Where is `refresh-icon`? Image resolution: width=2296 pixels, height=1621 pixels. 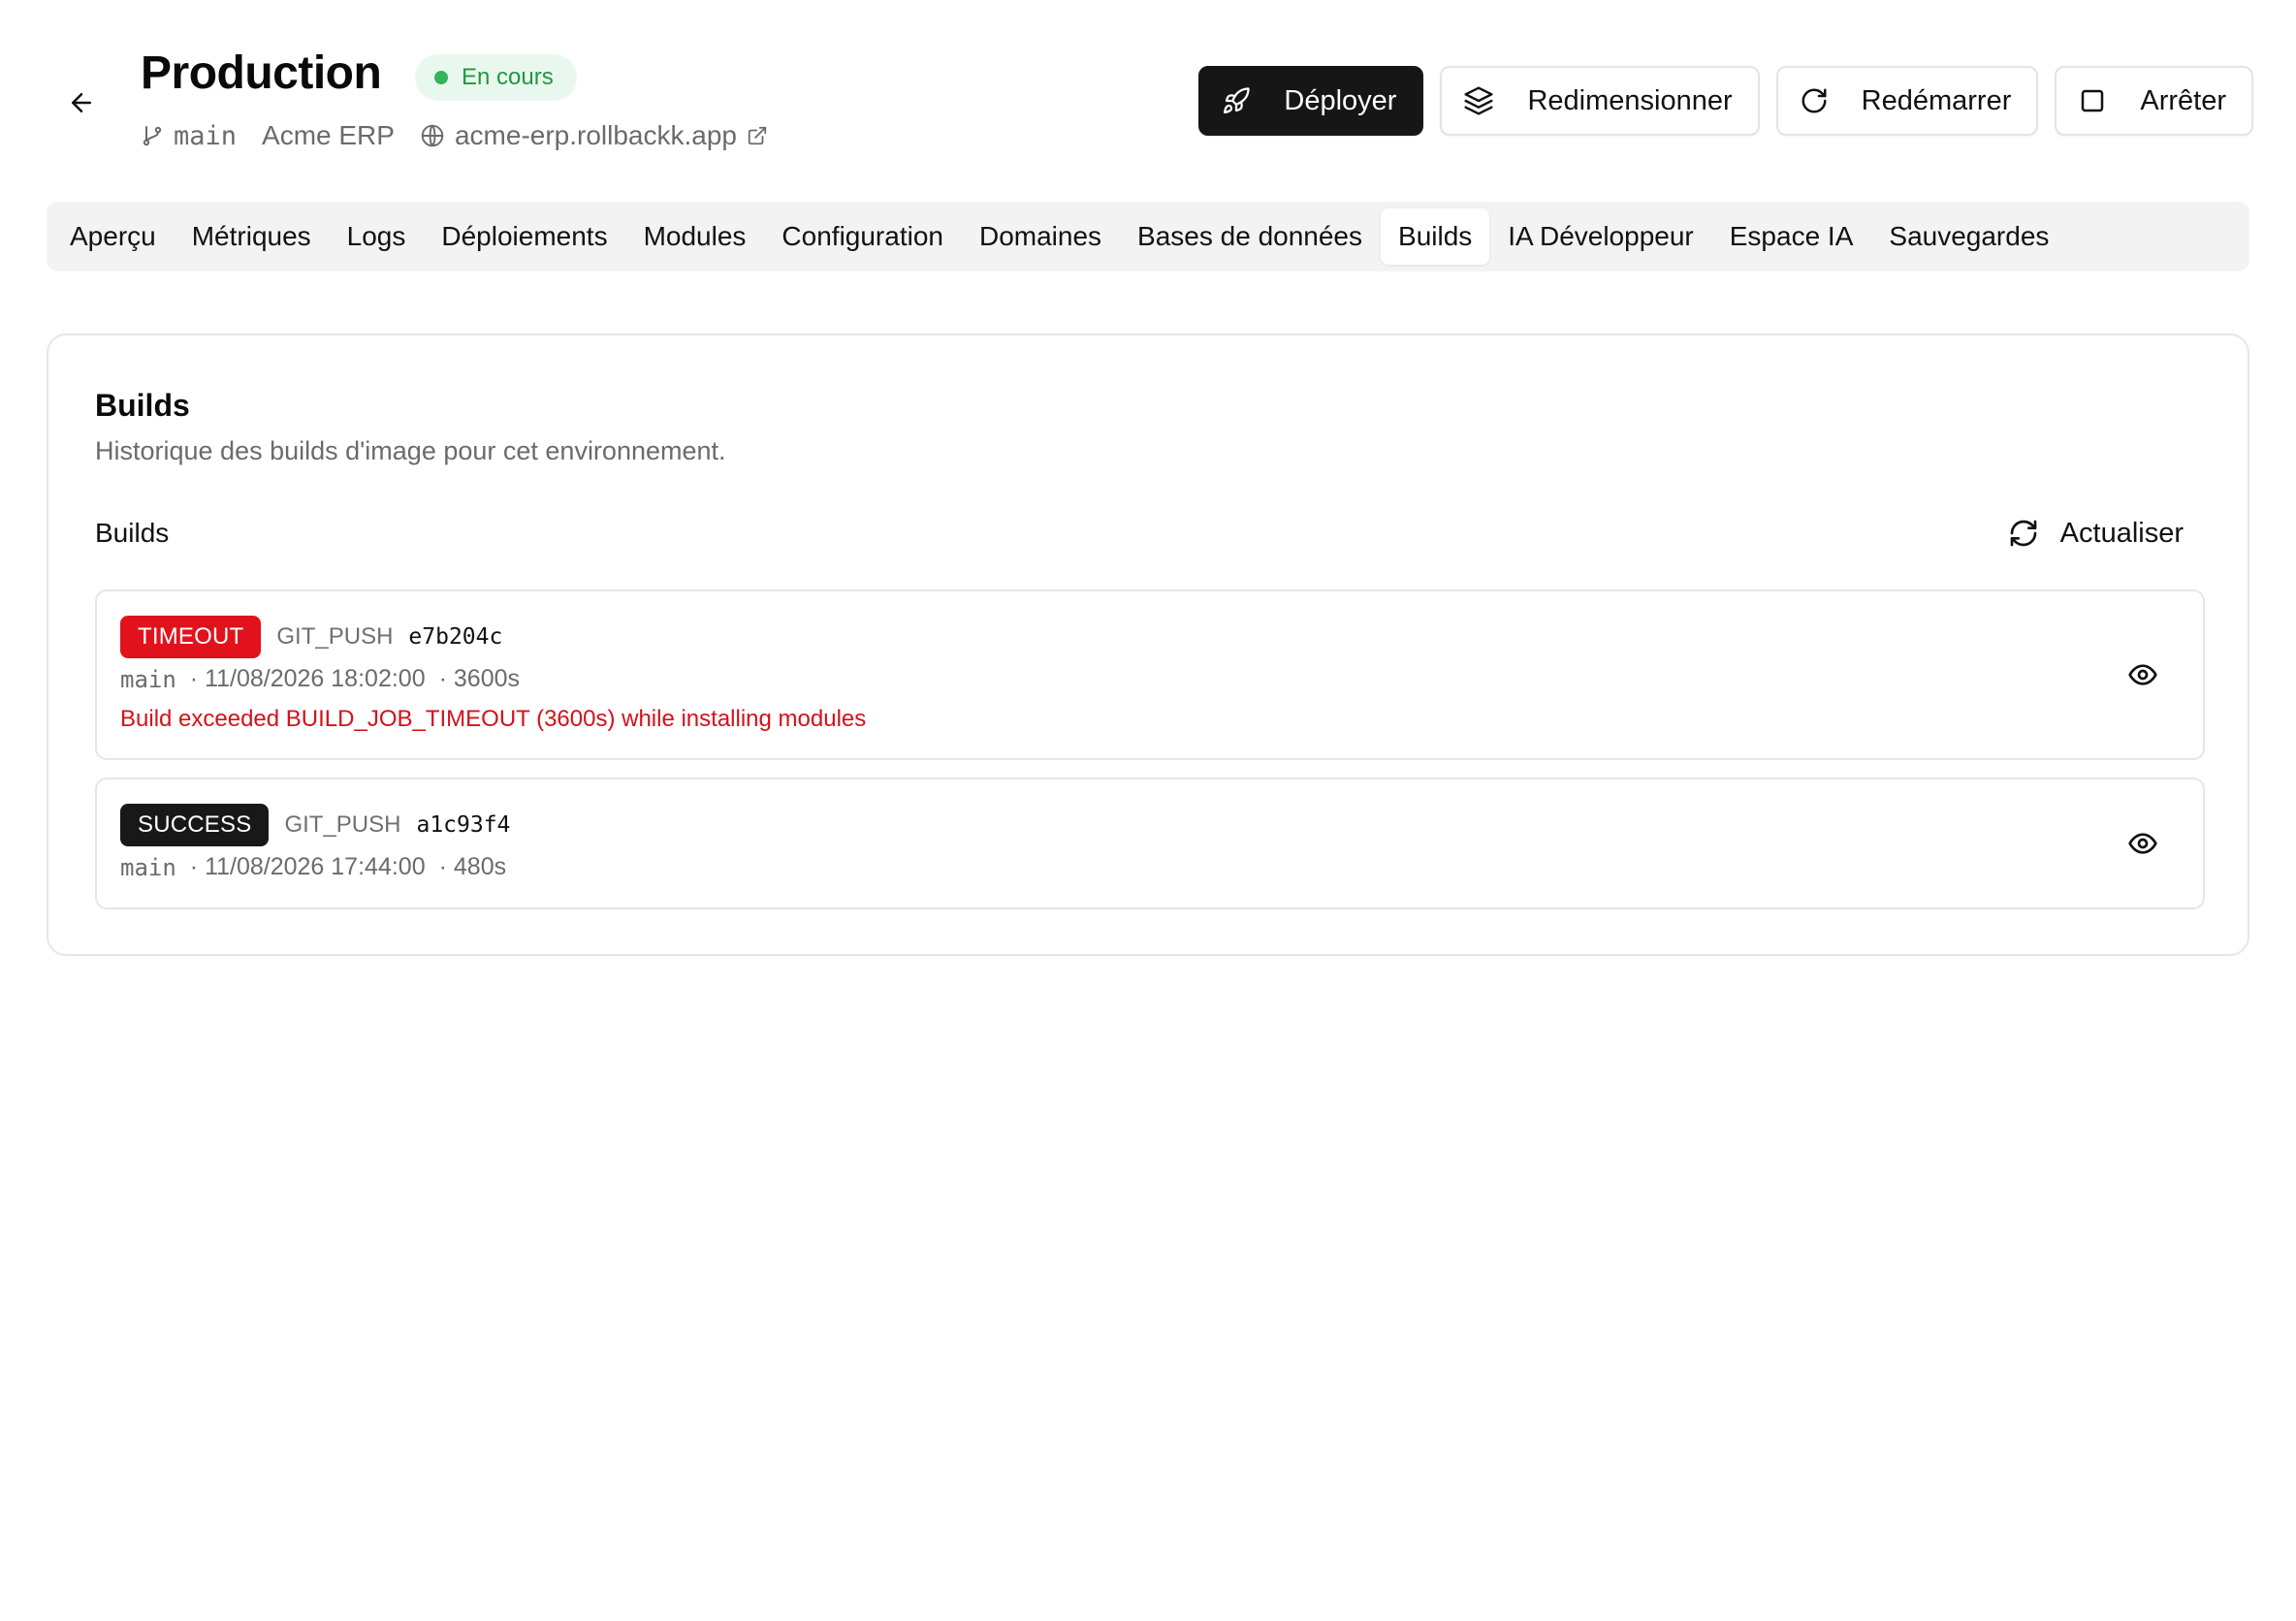
refresh-icon is located at coordinates (2023, 533).